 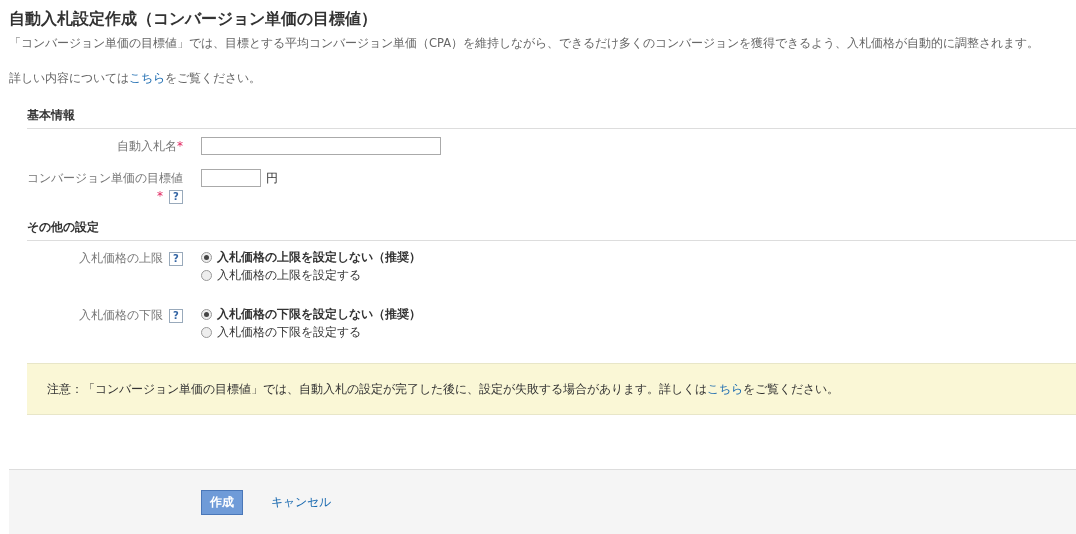 I want to click on field-label: 自動入札名, so click(x=147, y=146).